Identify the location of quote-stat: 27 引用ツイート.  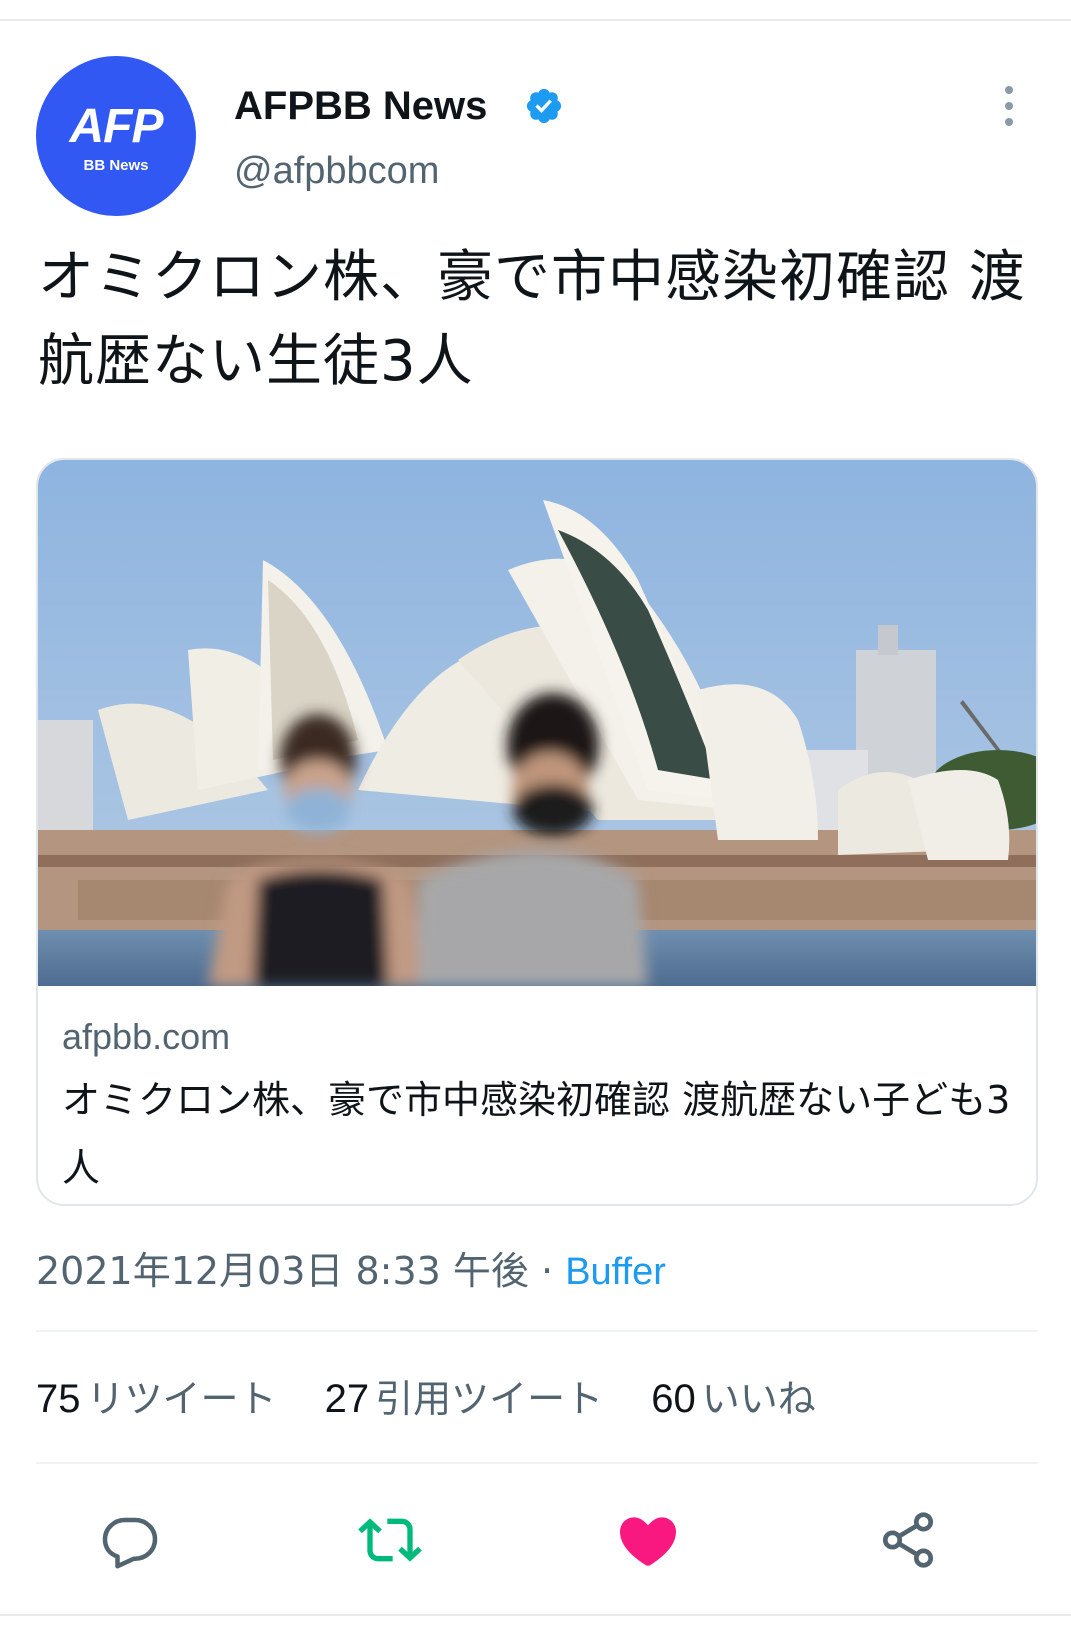
(482, 1399).